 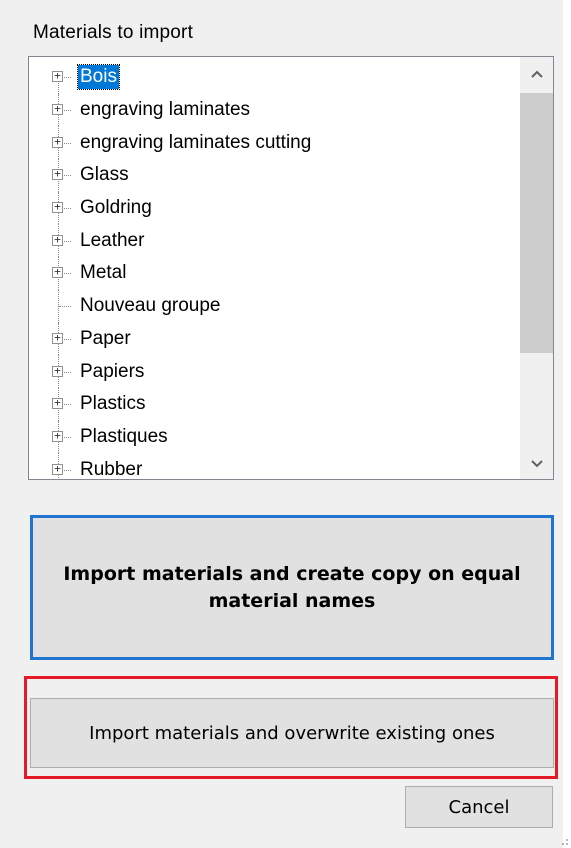 What do you see at coordinates (536, 463) in the screenshot?
I see `scroll-down-arrow-icon` at bounding box center [536, 463].